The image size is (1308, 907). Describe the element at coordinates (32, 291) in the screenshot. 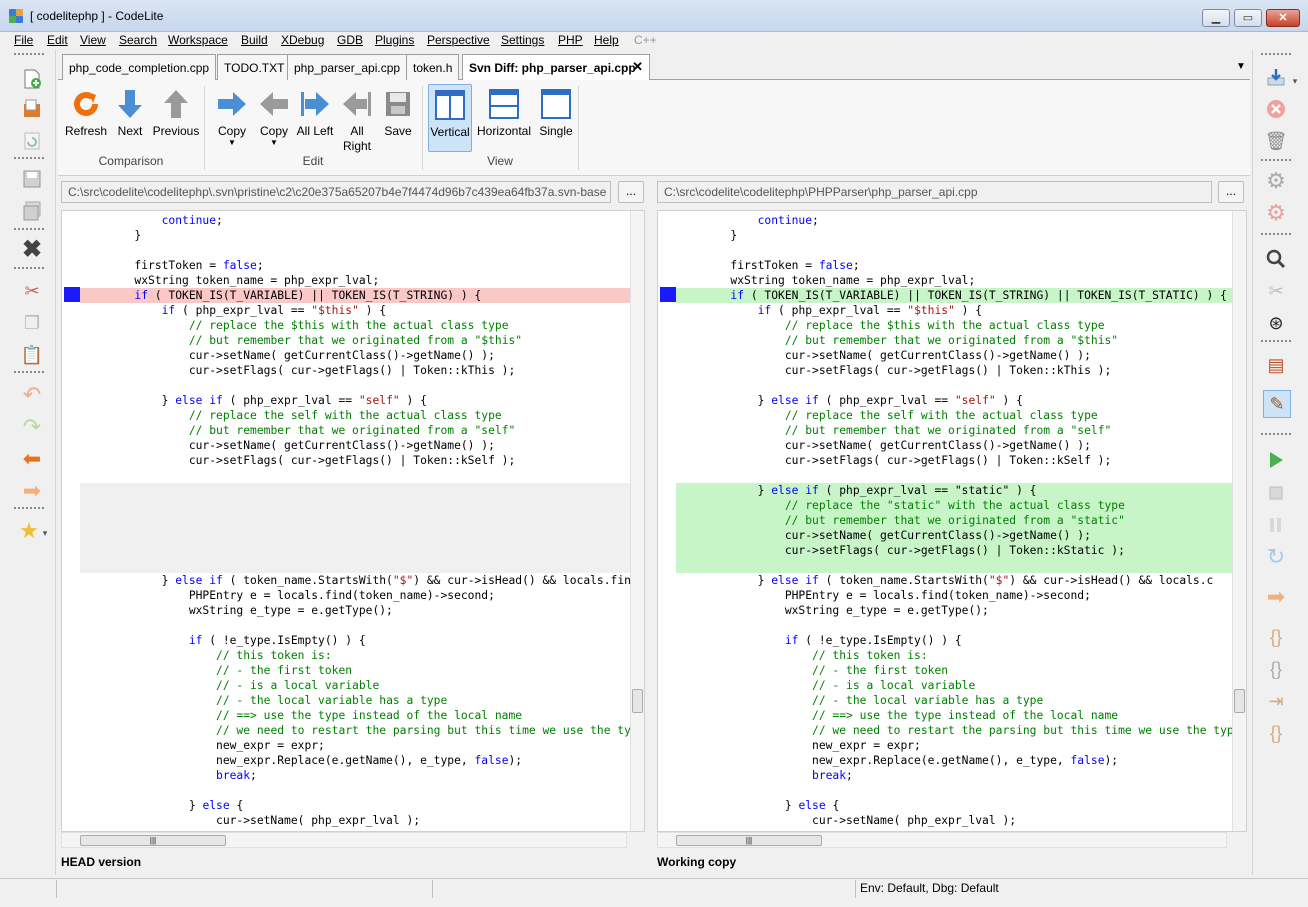

I see `cut-icon: ✂` at that location.